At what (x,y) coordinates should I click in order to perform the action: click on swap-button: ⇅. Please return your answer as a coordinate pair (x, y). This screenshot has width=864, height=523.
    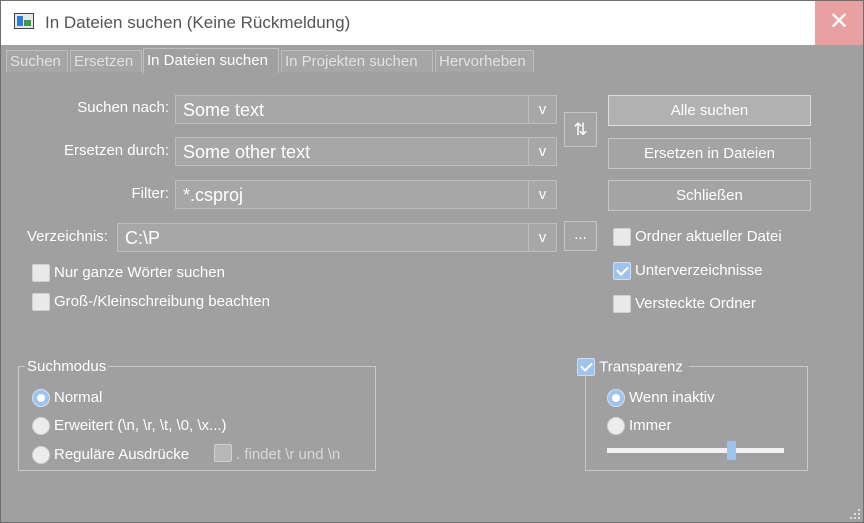
    Looking at the image, I should click on (580, 129).